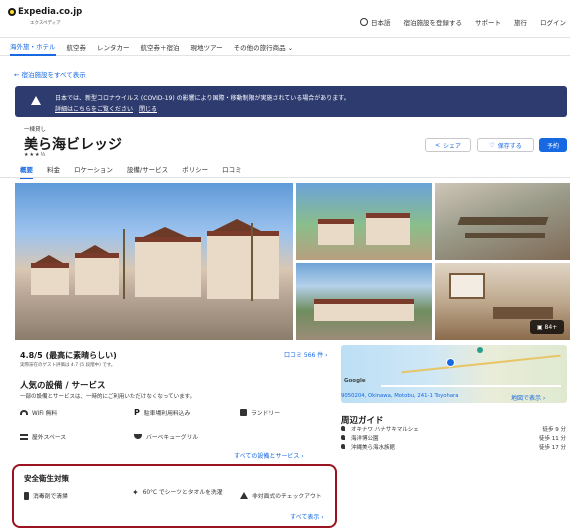 The image size is (570, 532). Describe the element at coordinates (38, 412) in the screenshot. I see `amenity-wifi: WiFi 無料` at that location.